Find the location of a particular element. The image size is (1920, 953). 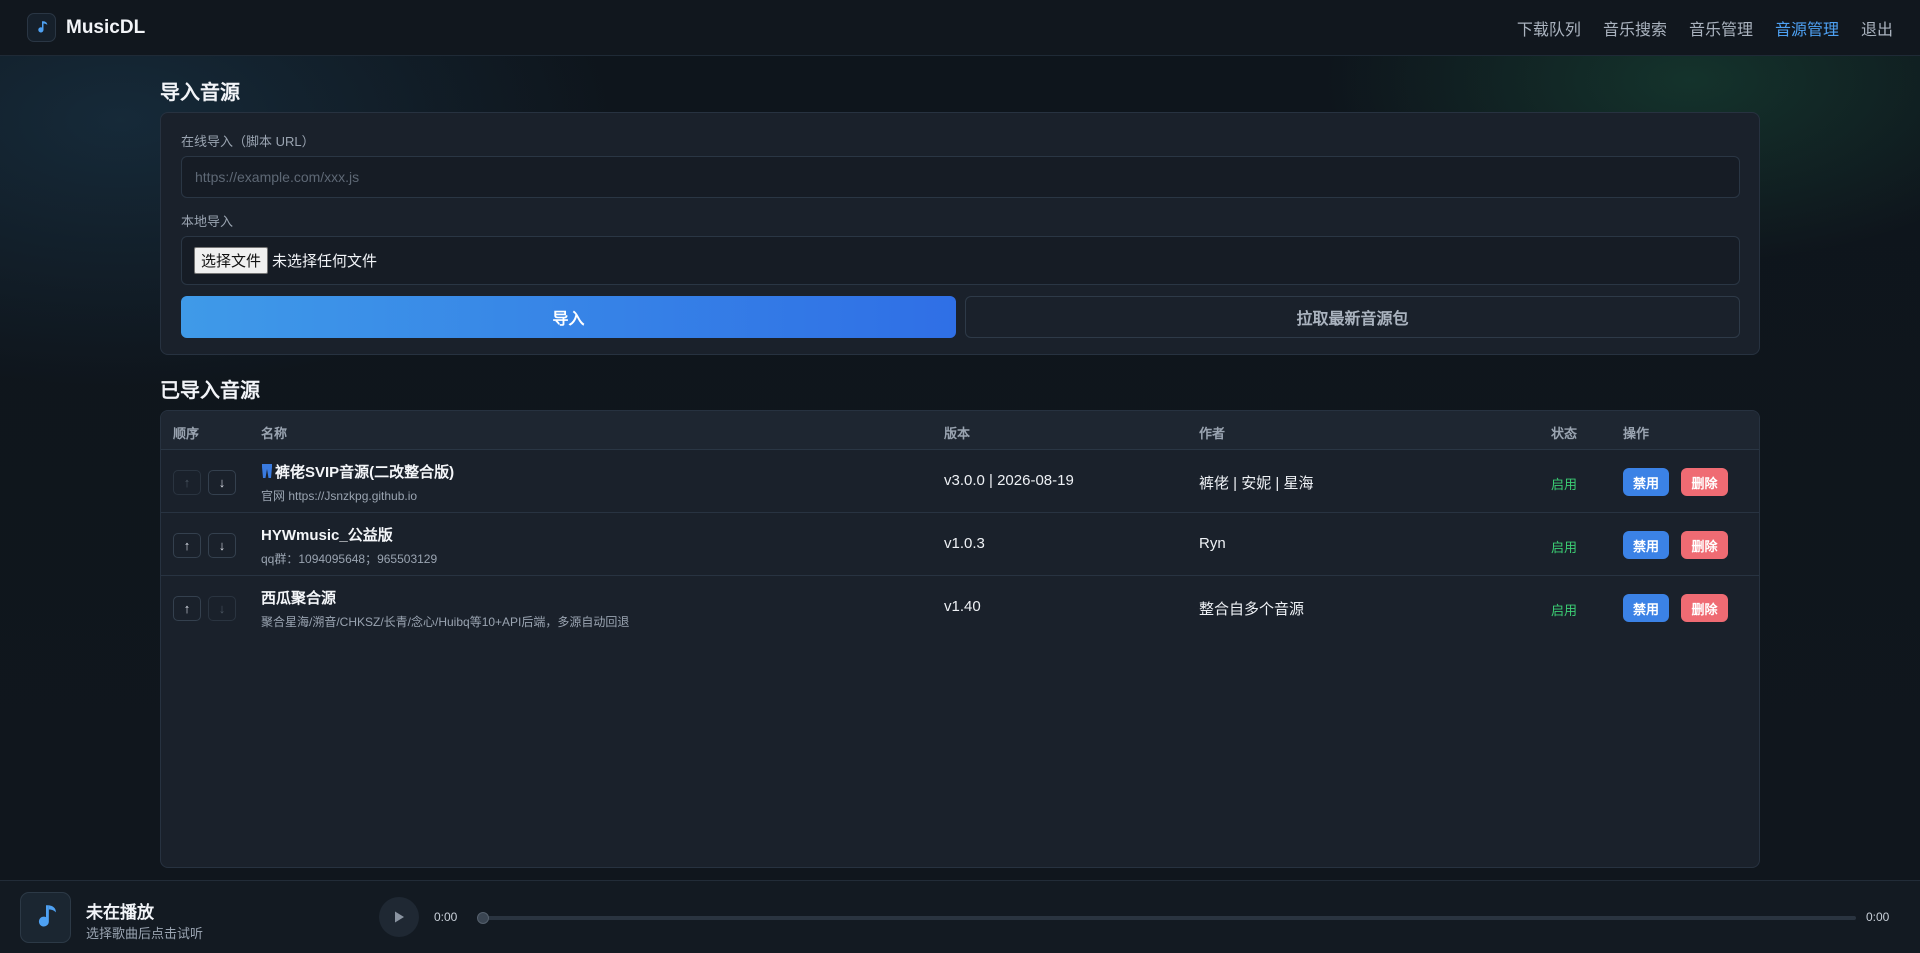

source-version: v1.0.3 is located at coordinates (964, 543).